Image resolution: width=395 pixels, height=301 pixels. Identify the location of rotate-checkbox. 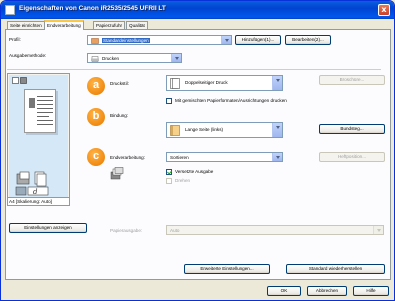
(169, 181).